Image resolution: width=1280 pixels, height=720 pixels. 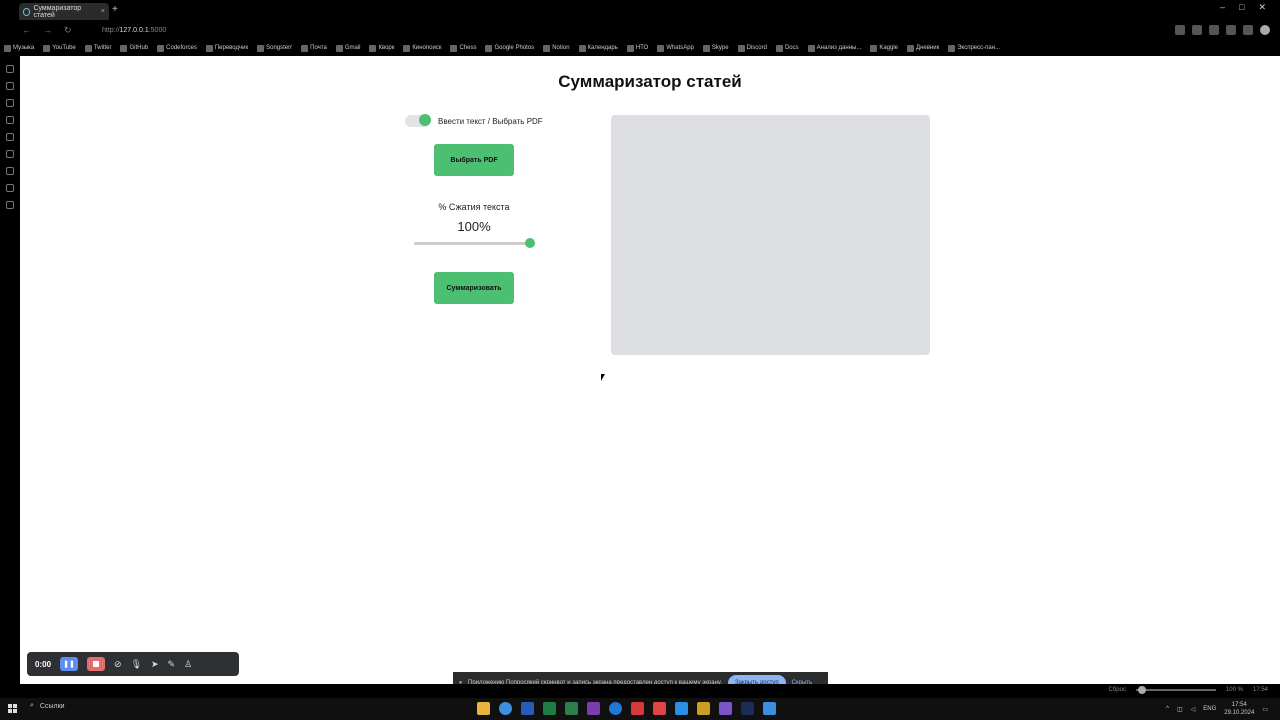 What do you see at coordinates (1239, 709) in the screenshot?
I see `clock: 17:54 29.10.2024` at bounding box center [1239, 709].